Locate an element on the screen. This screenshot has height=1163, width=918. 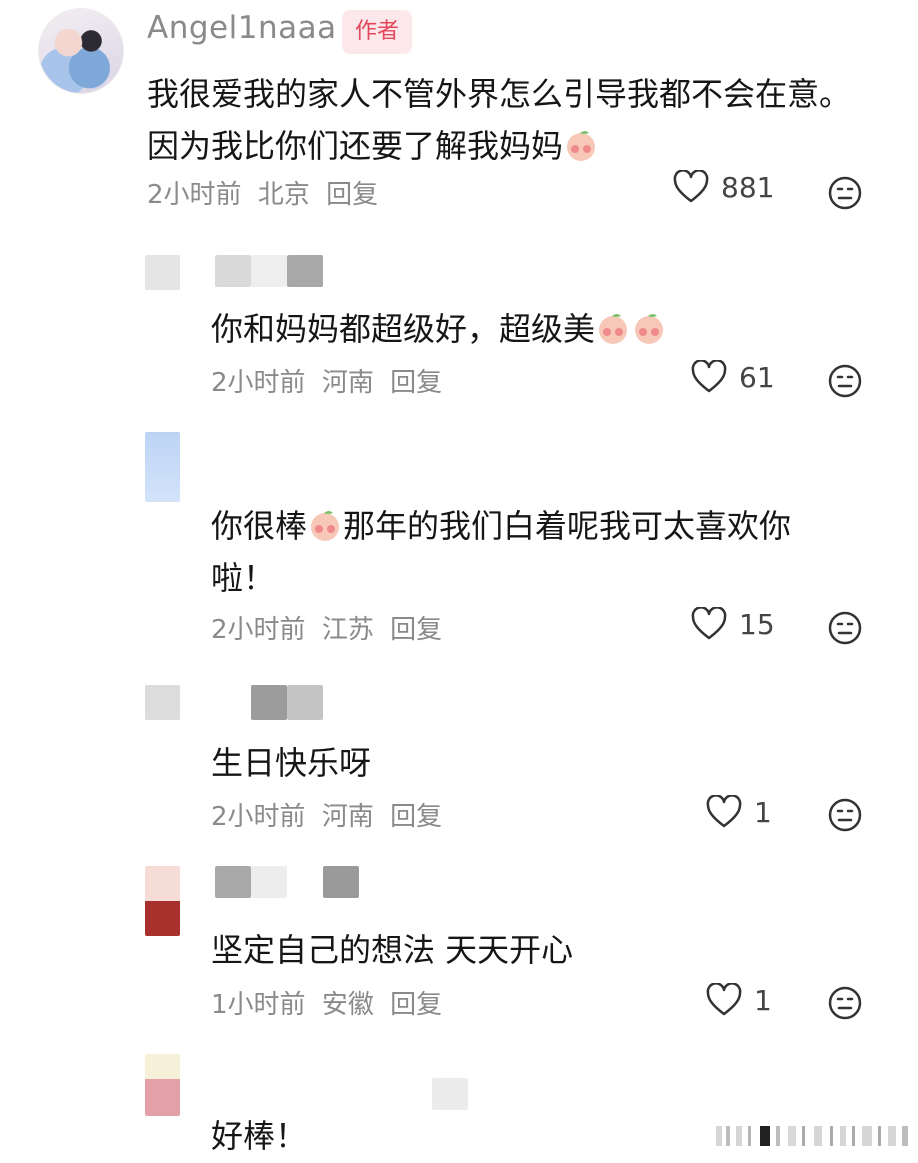
reply-body: 你很棒 is located at coordinates (259, 526).